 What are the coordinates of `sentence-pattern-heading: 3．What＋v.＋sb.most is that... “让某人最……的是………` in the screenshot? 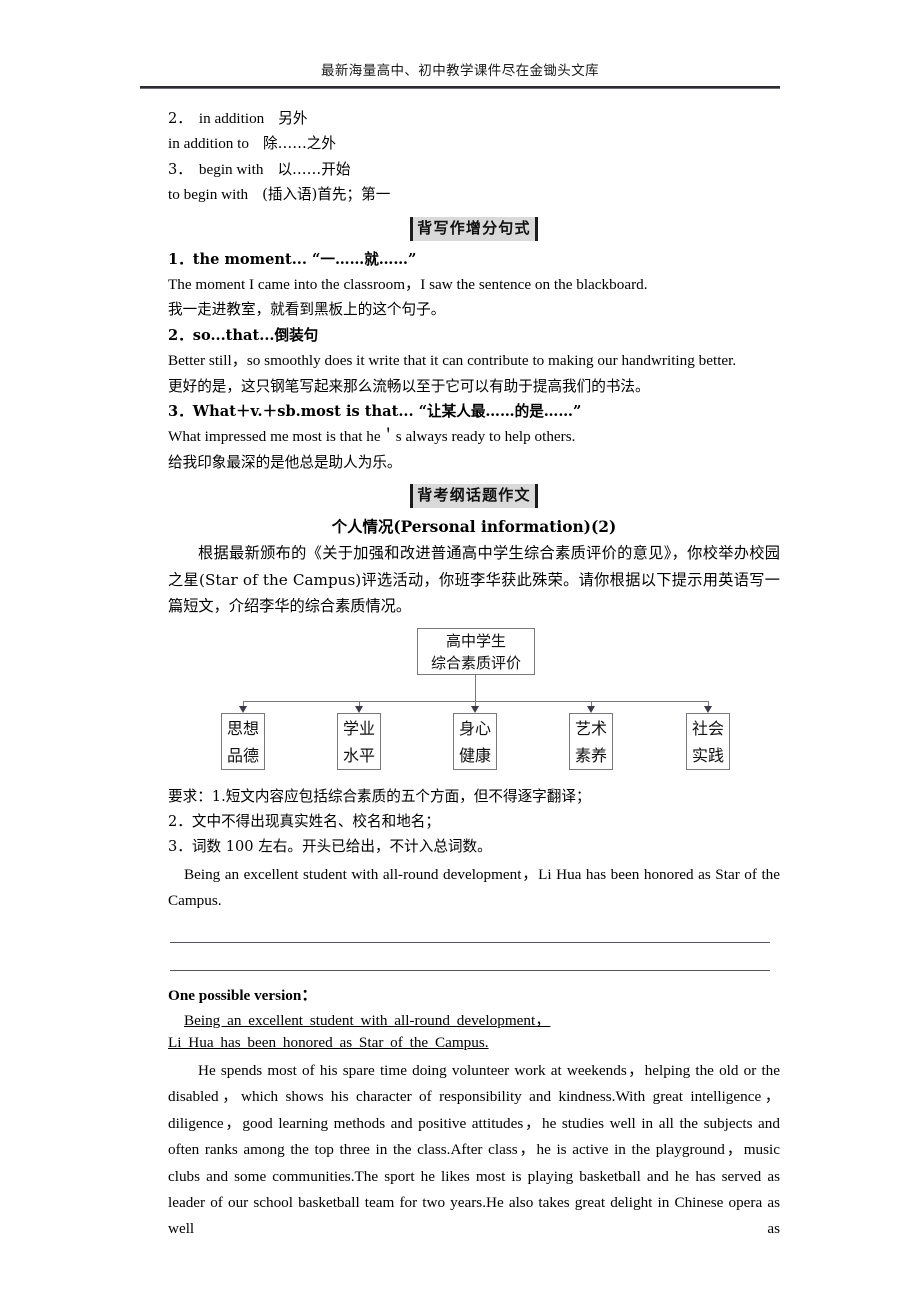 It's located at (375, 412).